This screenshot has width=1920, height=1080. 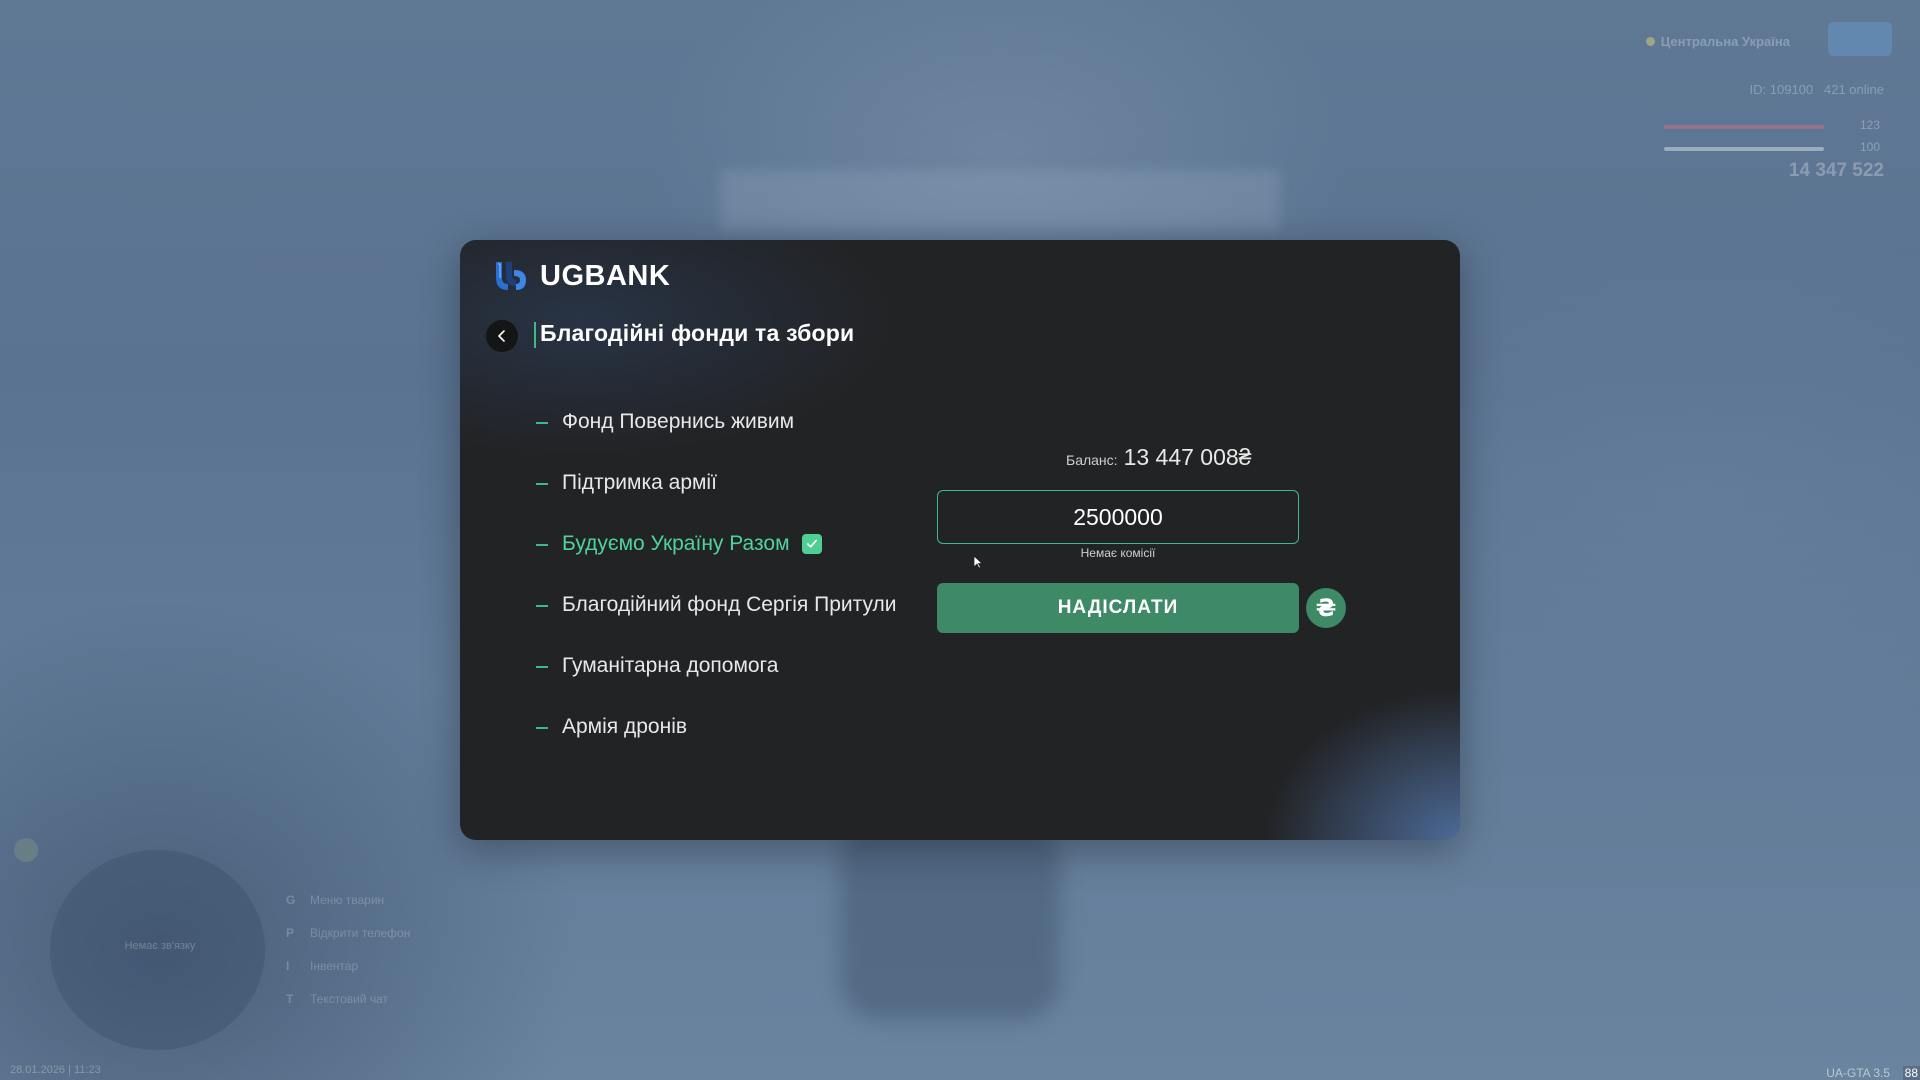 I want to click on hud-region: Центральна Україна, so click(x=1717, y=41).